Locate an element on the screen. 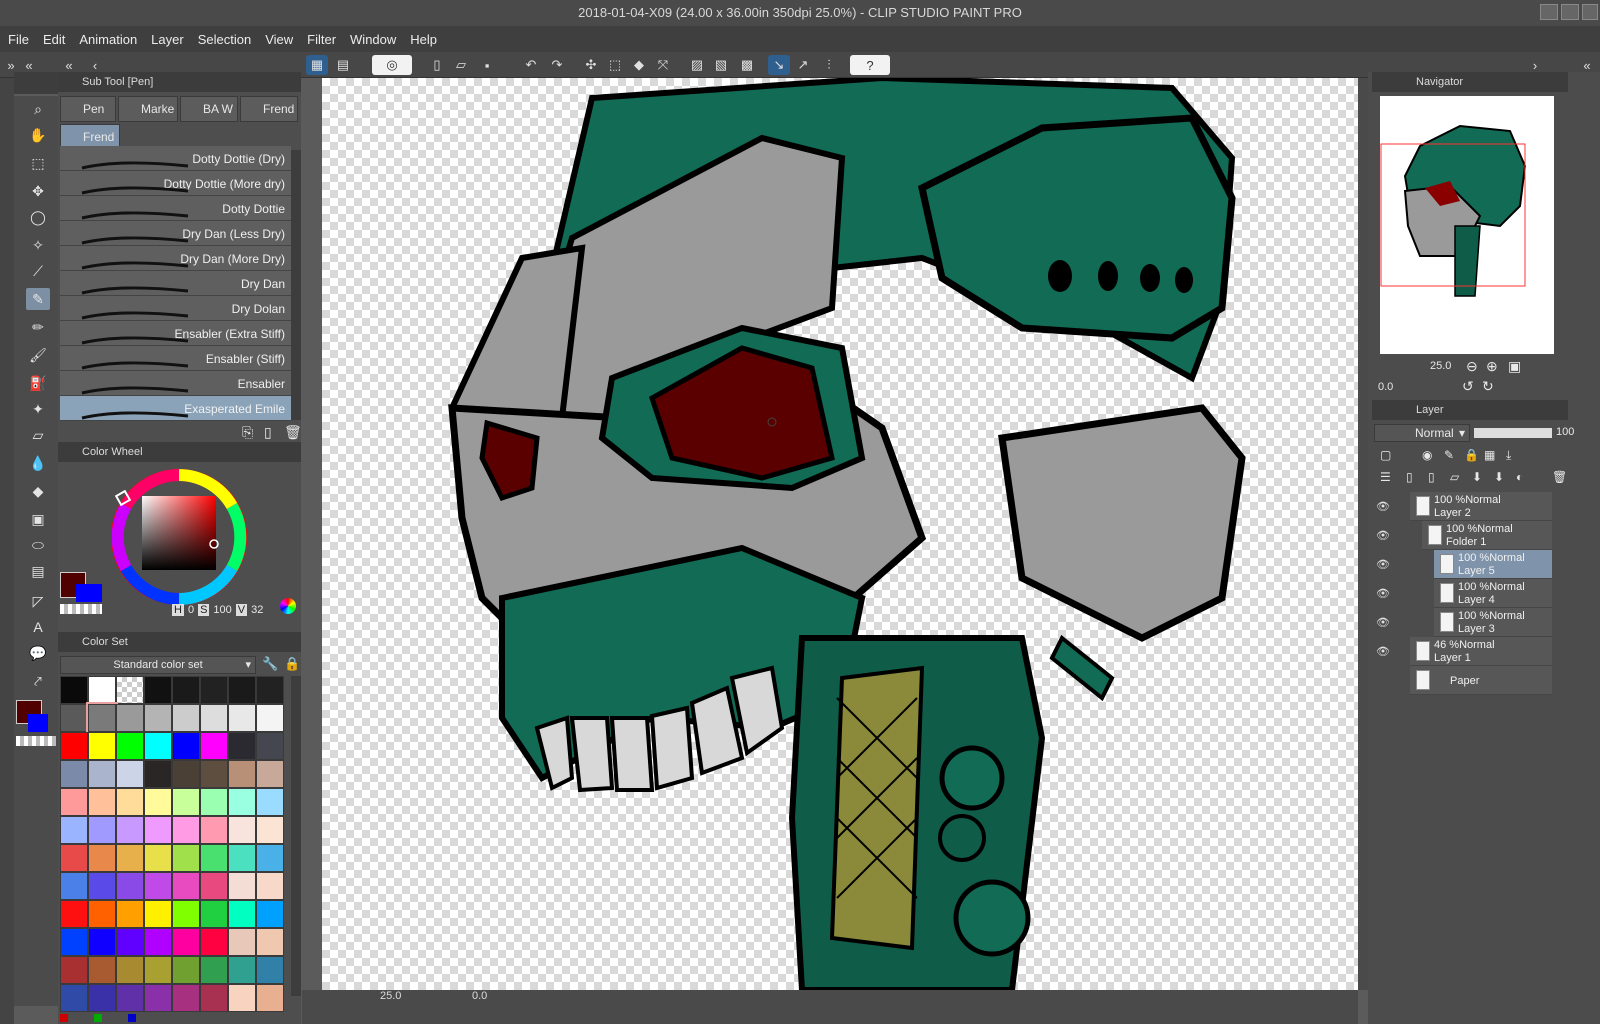 This screenshot has width=1600, height=1024. brush-item: Dry Dan (Less Dry) is located at coordinates (175, 233).